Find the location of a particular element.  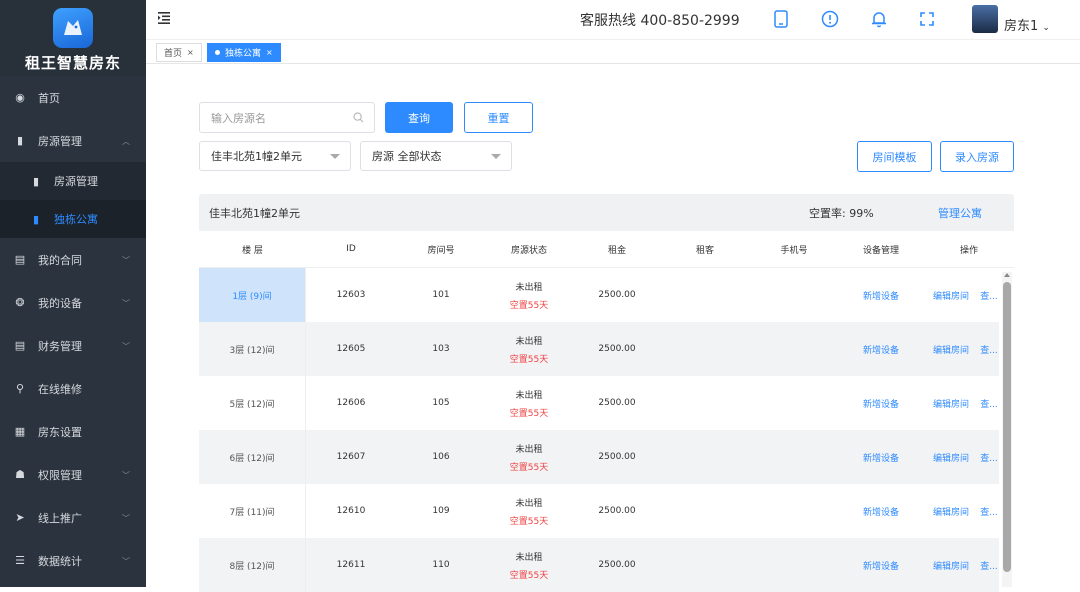

vacant-days: 空置55天 is located at coordinates (529, 574).